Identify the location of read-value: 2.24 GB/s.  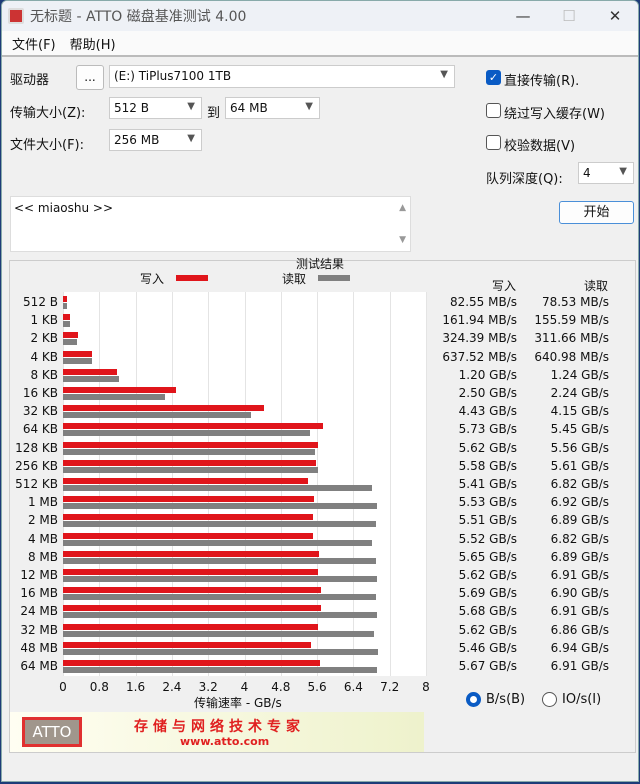
(579, 393).